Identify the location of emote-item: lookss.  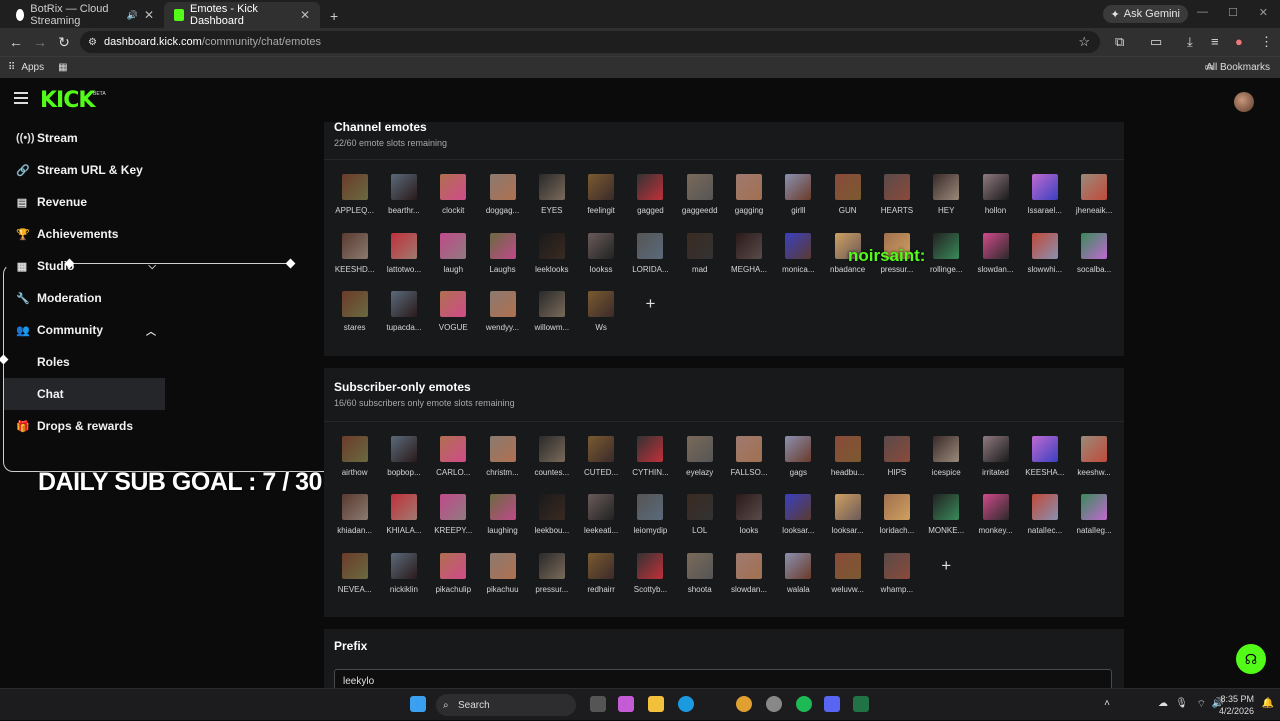
(600, 260).